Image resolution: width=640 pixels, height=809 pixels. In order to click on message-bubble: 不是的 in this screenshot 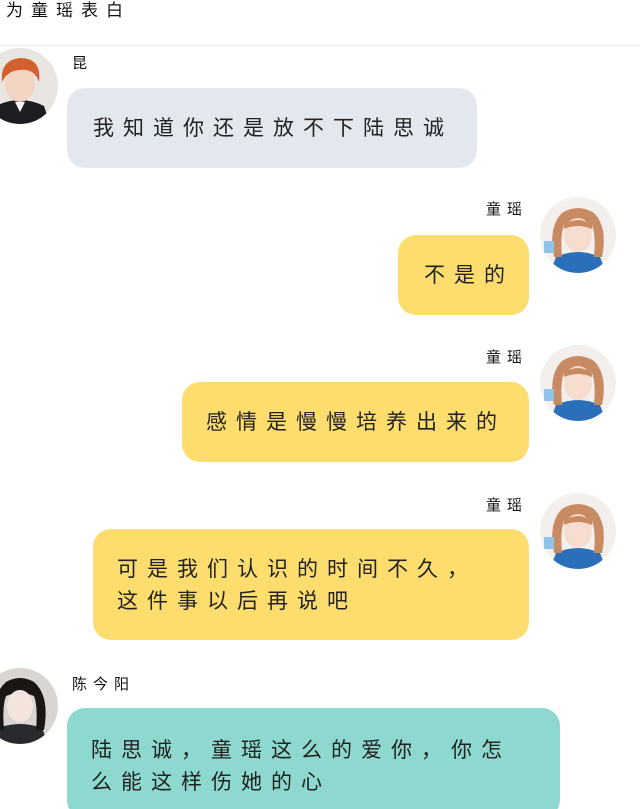, I will do `click(463, 275)`.